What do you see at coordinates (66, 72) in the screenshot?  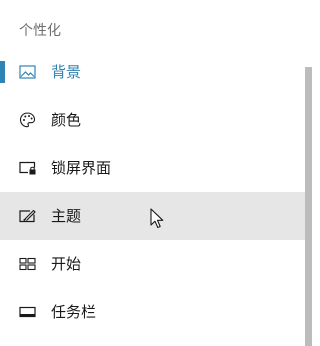 I see `nav-item-label: 背景` at bounding box center [66, 72].